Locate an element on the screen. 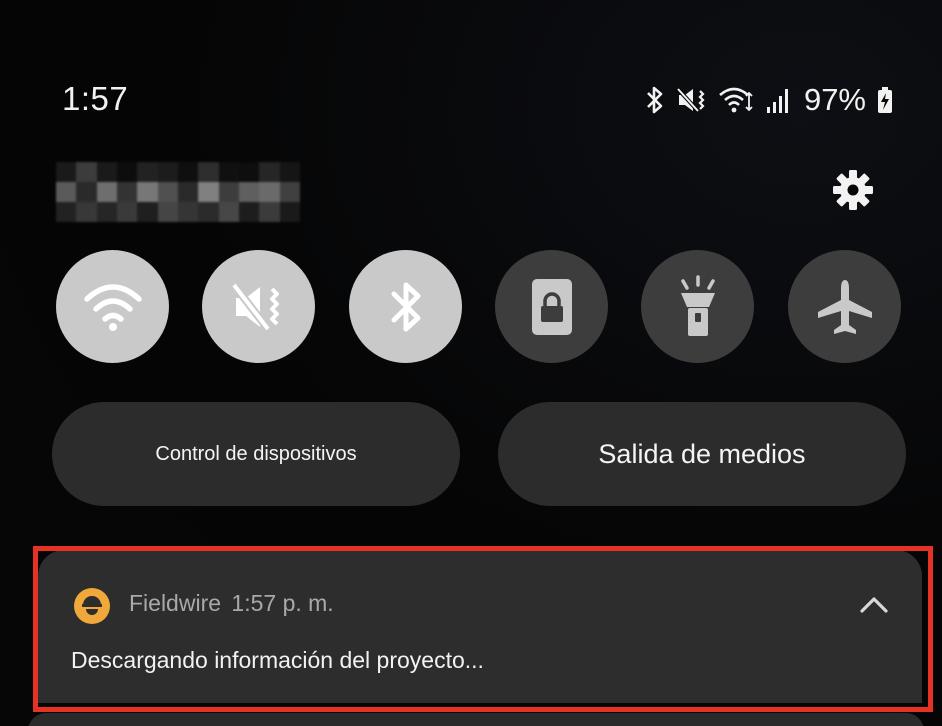  notification-header: Fieldwire 1:57 p. m. is located at coordinates (231, 603).